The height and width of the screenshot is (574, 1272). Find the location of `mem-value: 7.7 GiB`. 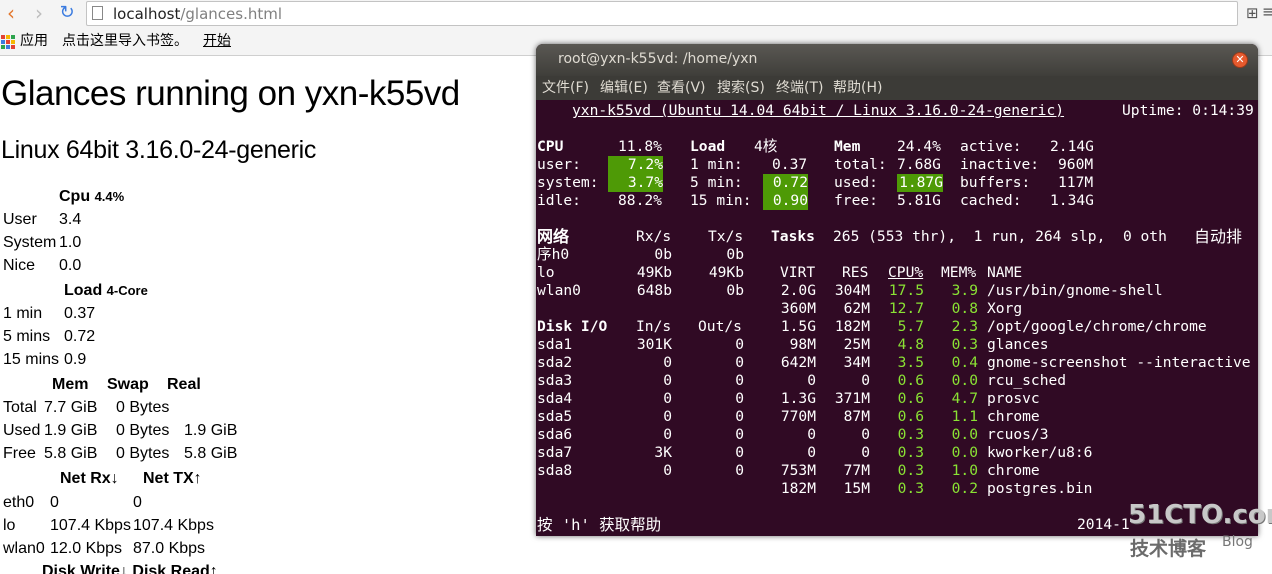

mem-value: 7.7 GiB is located at coordinates (71, 407).